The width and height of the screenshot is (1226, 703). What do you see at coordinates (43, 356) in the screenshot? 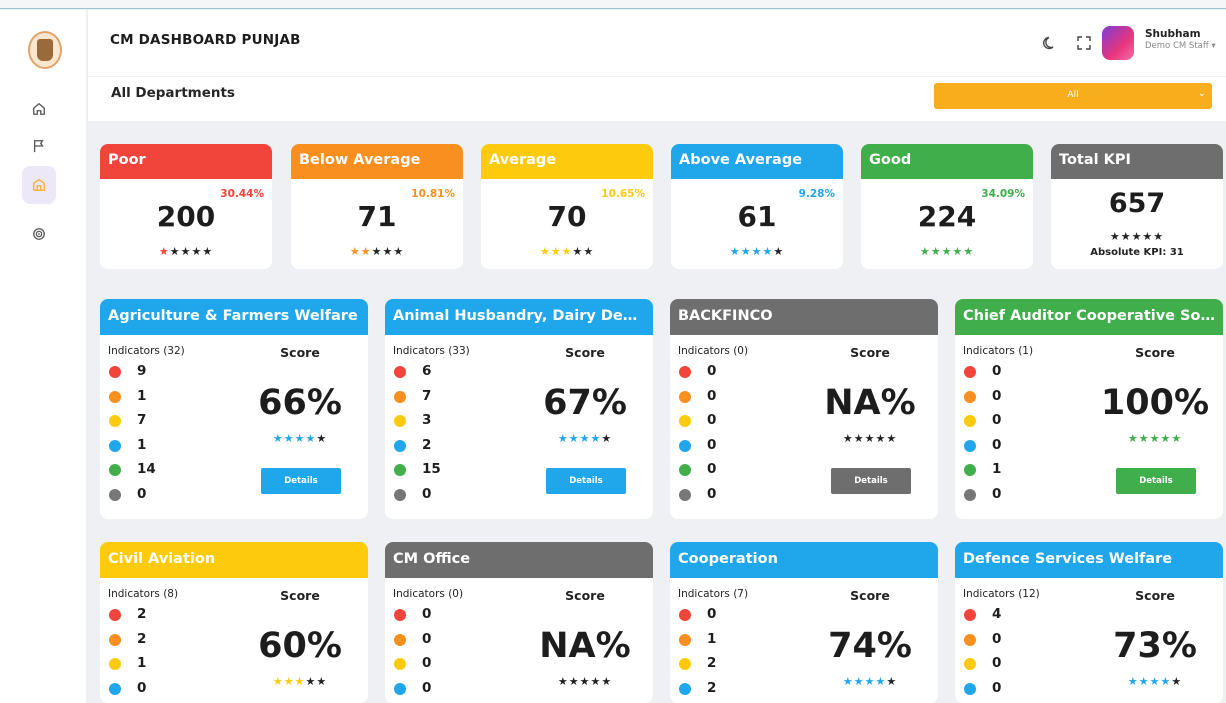
I see `sidebar` at bounding box center [43, 356].